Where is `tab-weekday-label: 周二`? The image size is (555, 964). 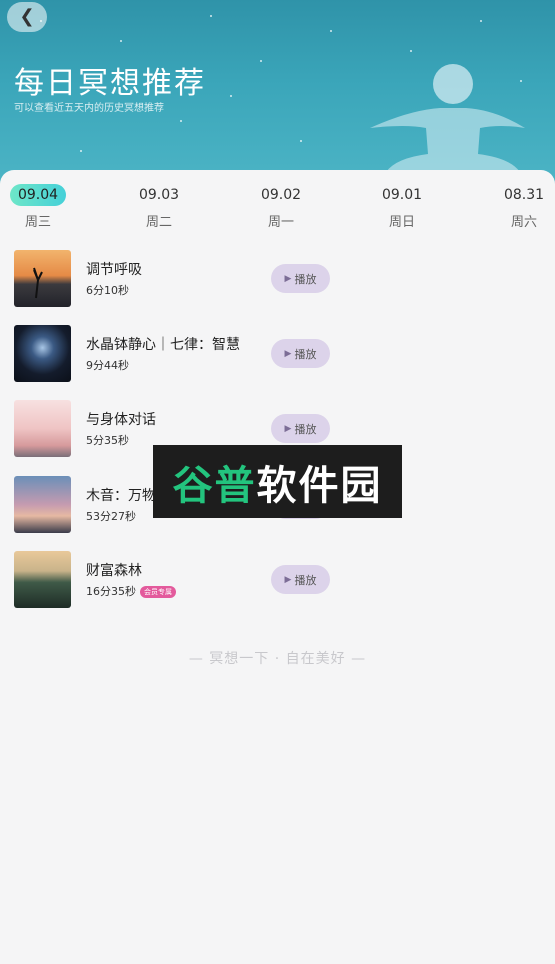
tab-weekday-label: 周二 is located at coordinates (158, 222).